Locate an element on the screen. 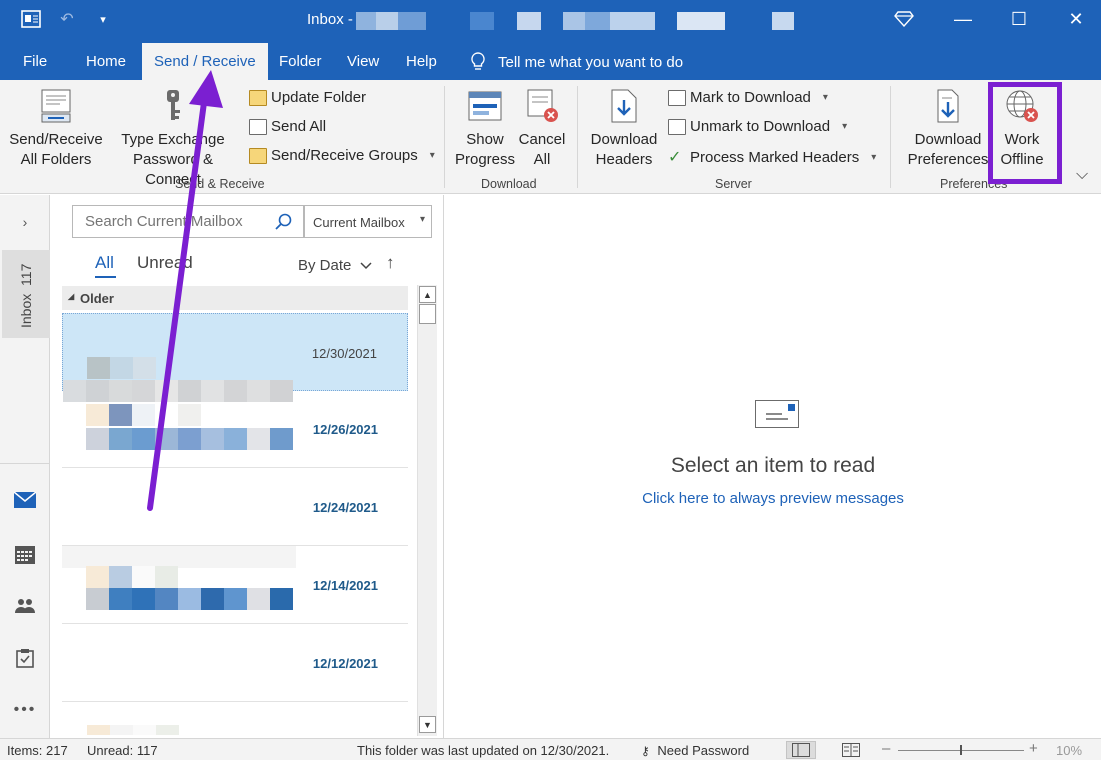 The image size is (1101, 760). filter-all-tab: All is located at coordinates (104, 263).